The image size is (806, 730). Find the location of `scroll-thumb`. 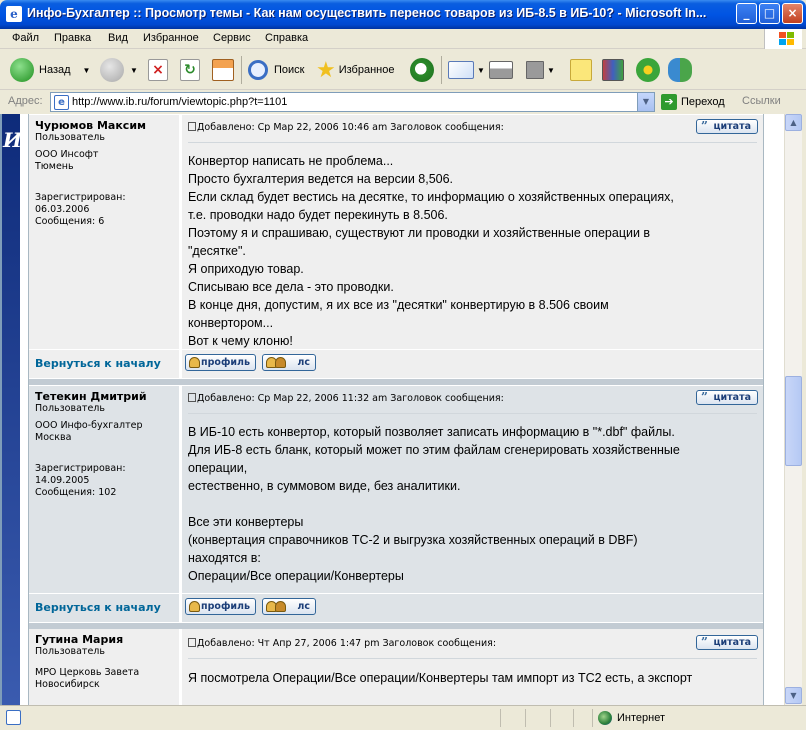

scroll-thumb is located at coordinates (793, 421).